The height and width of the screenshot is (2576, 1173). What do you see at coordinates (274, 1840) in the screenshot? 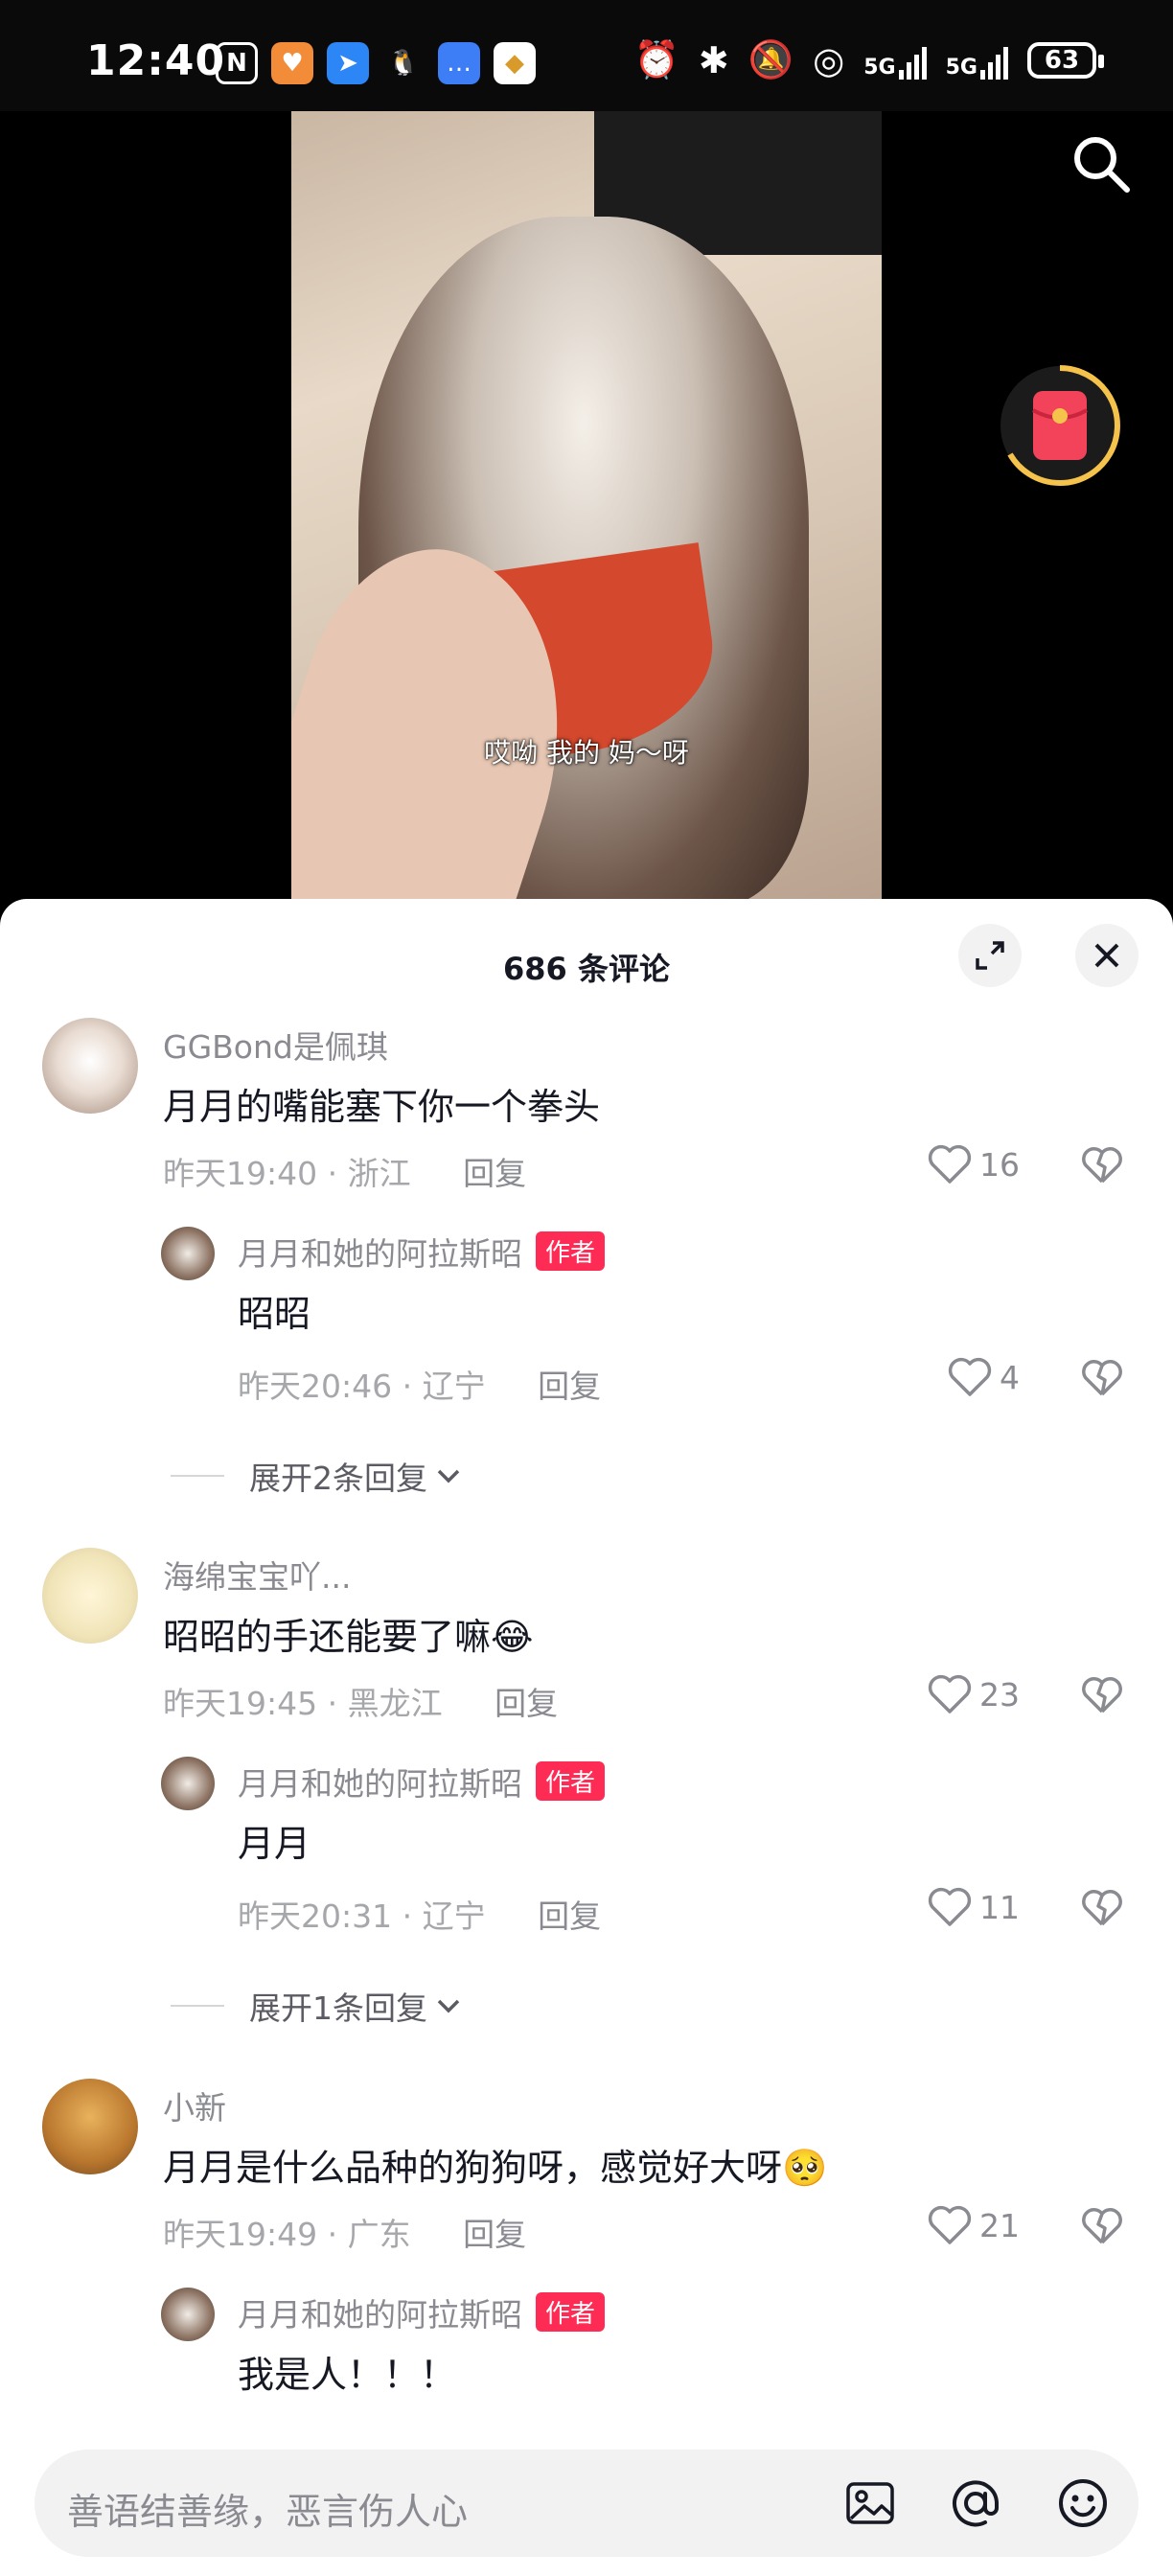
I see `reply-text: 月月` at bounding box center [274, 1840].